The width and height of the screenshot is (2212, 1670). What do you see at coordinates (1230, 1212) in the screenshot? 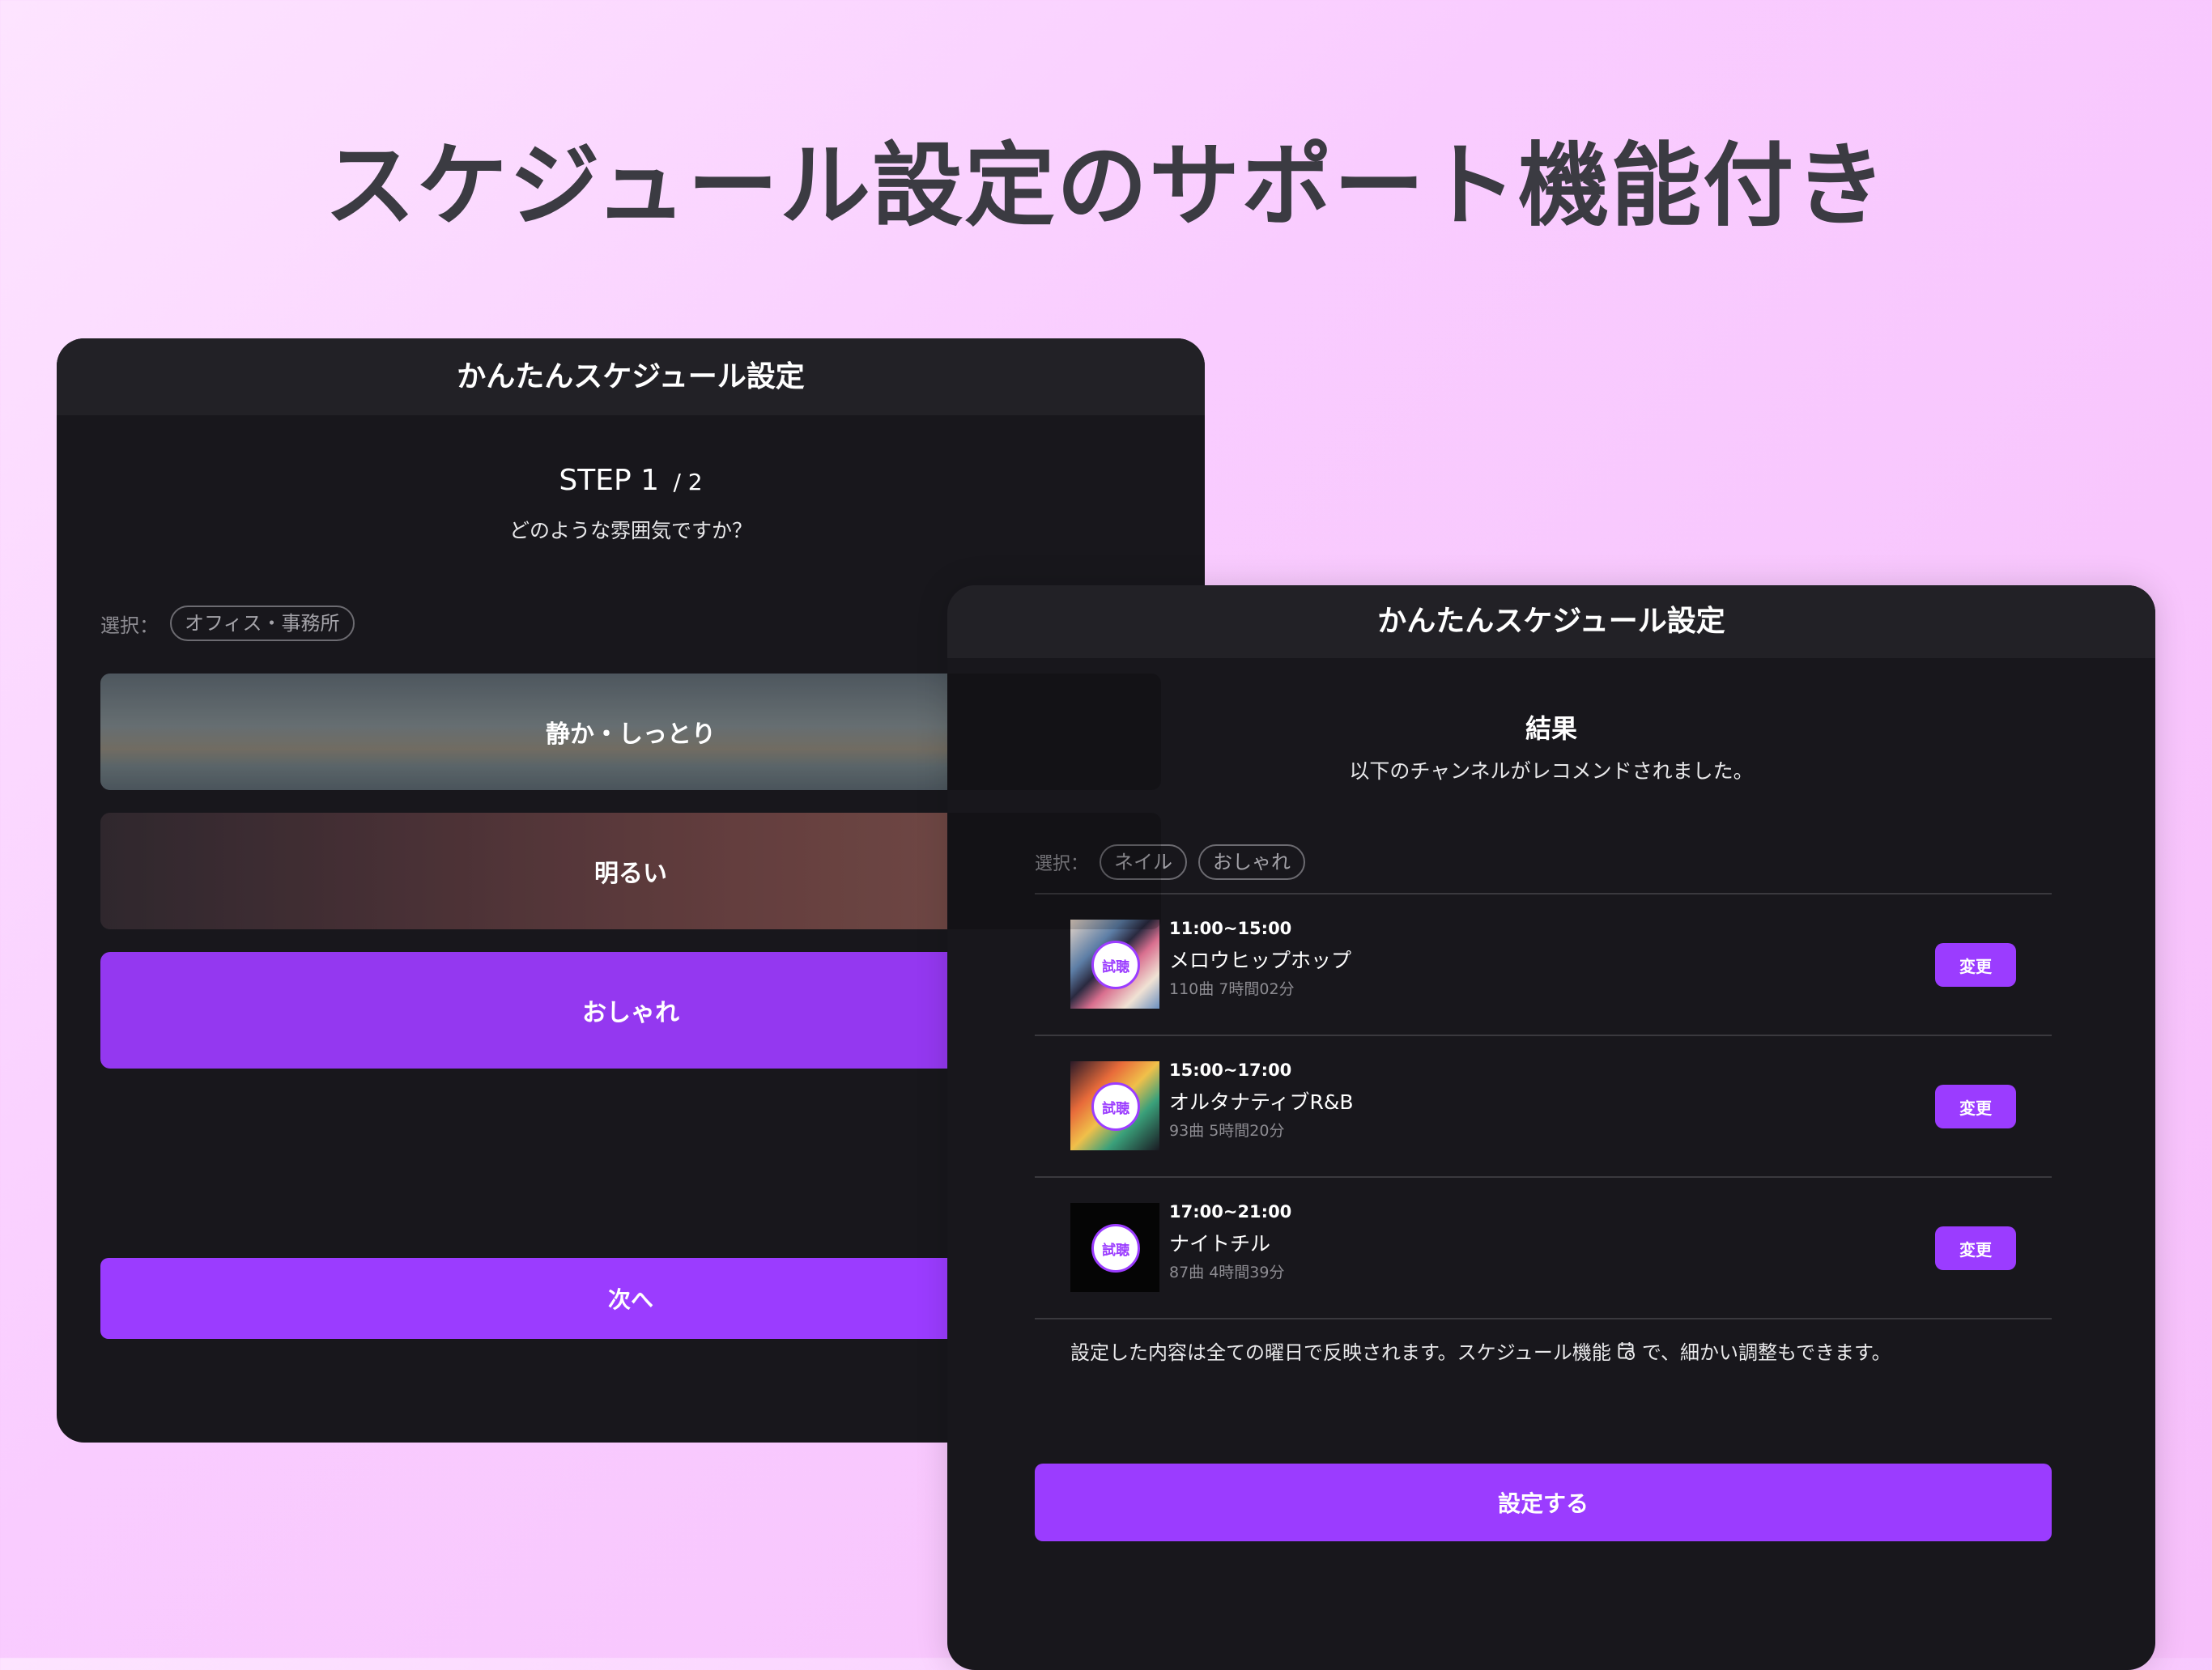
I see `time-range: 17:00~21:00` at bounding box center [1230, 1212].